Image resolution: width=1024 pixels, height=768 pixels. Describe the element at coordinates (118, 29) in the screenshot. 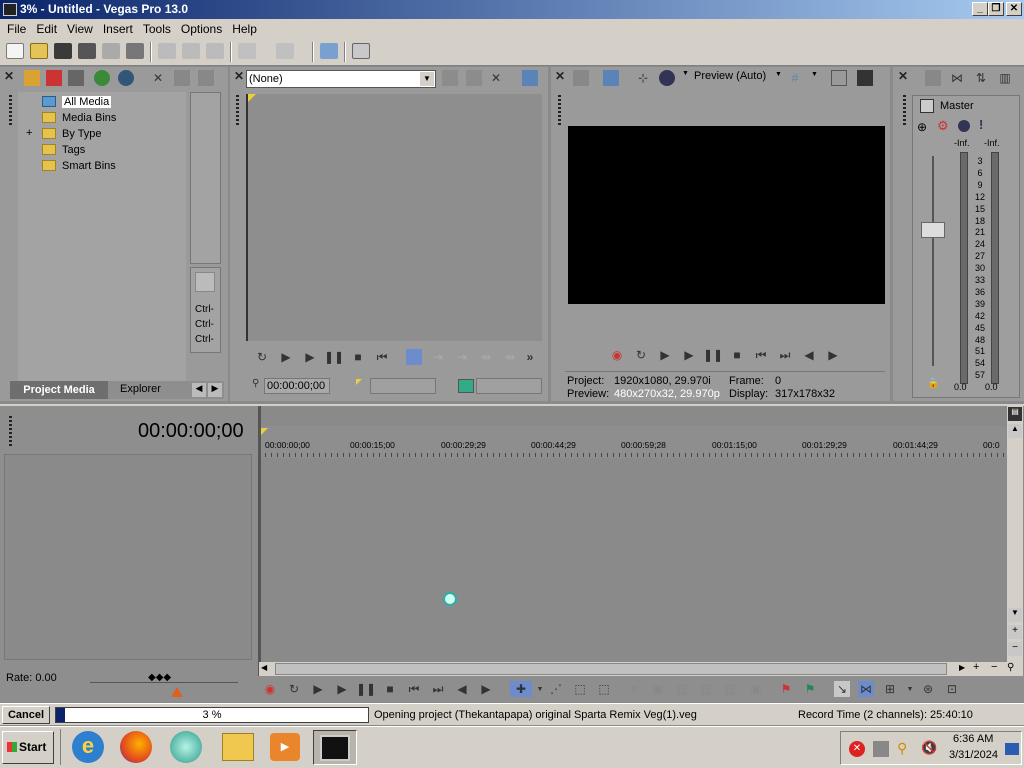

I see `menu-insert: Insert` at that location.